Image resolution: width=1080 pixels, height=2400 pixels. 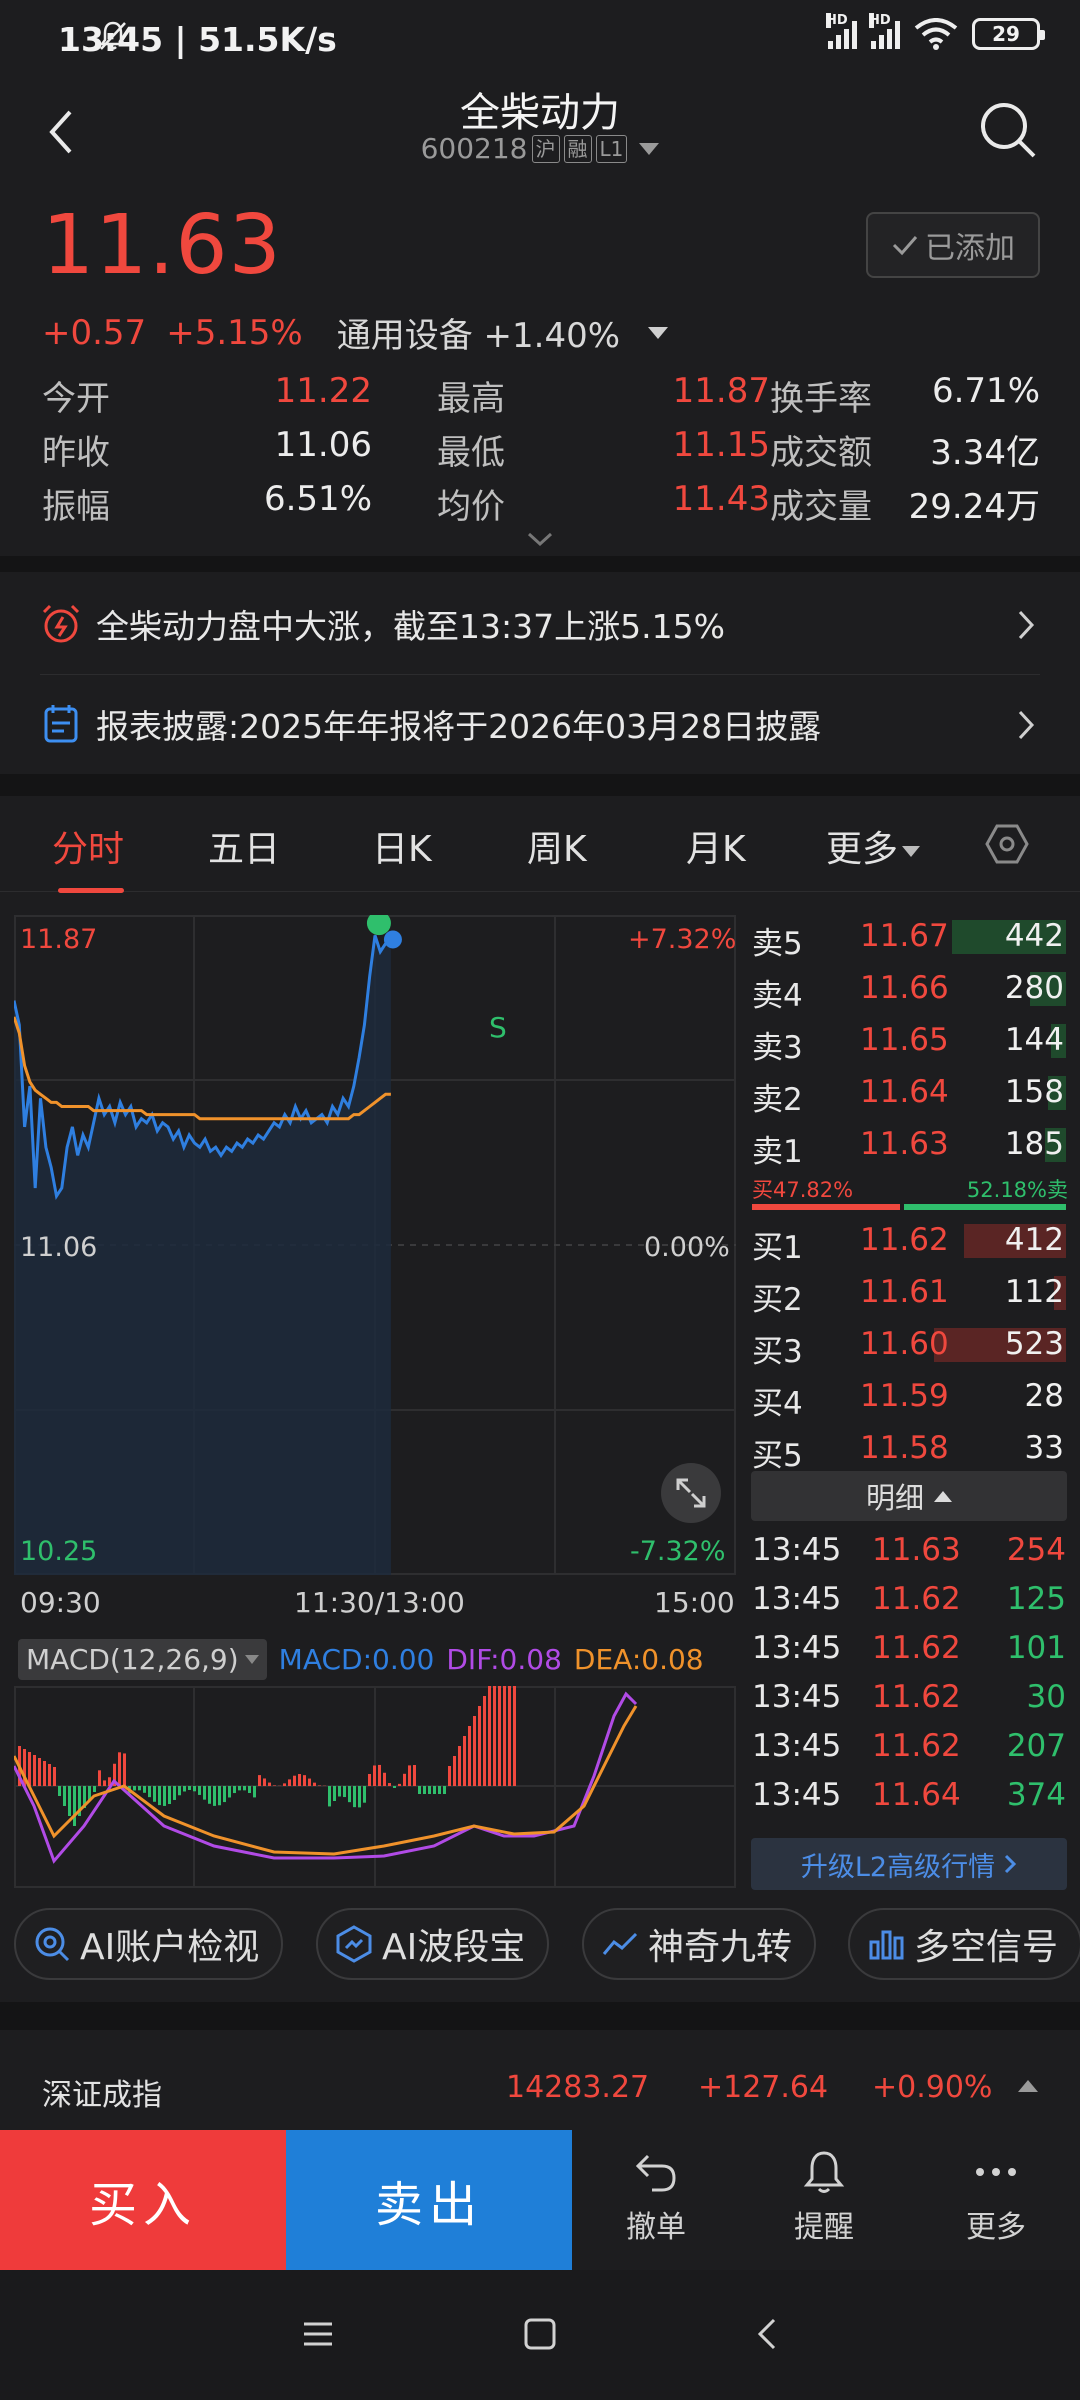 I want to click on tab-intraday: 分时, so click(x=88, y=846).